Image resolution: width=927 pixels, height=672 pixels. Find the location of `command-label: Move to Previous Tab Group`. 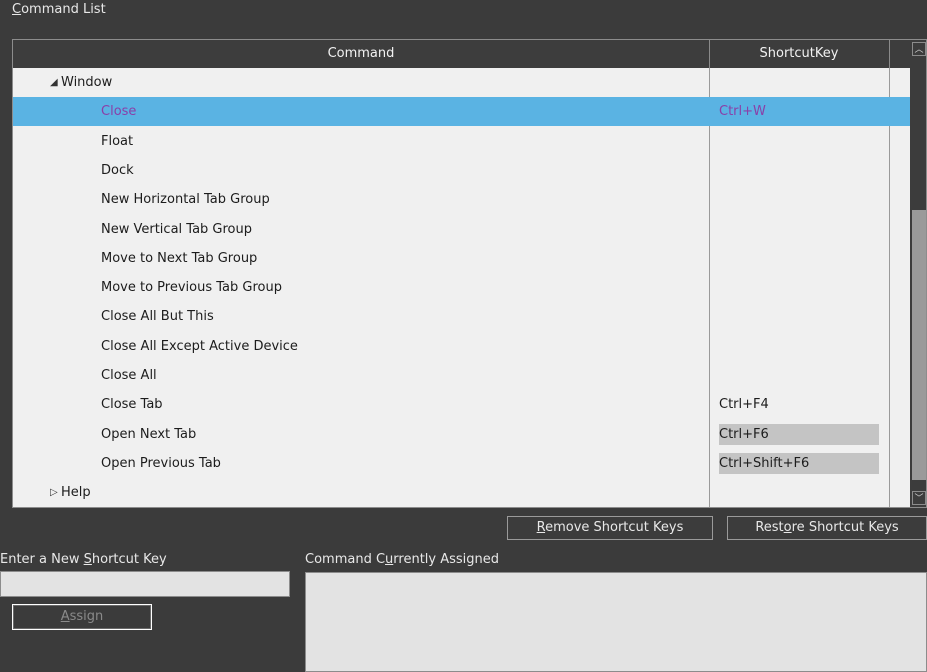

command-label: Move to Previous Tab Group is located at coordinates (191, 288).